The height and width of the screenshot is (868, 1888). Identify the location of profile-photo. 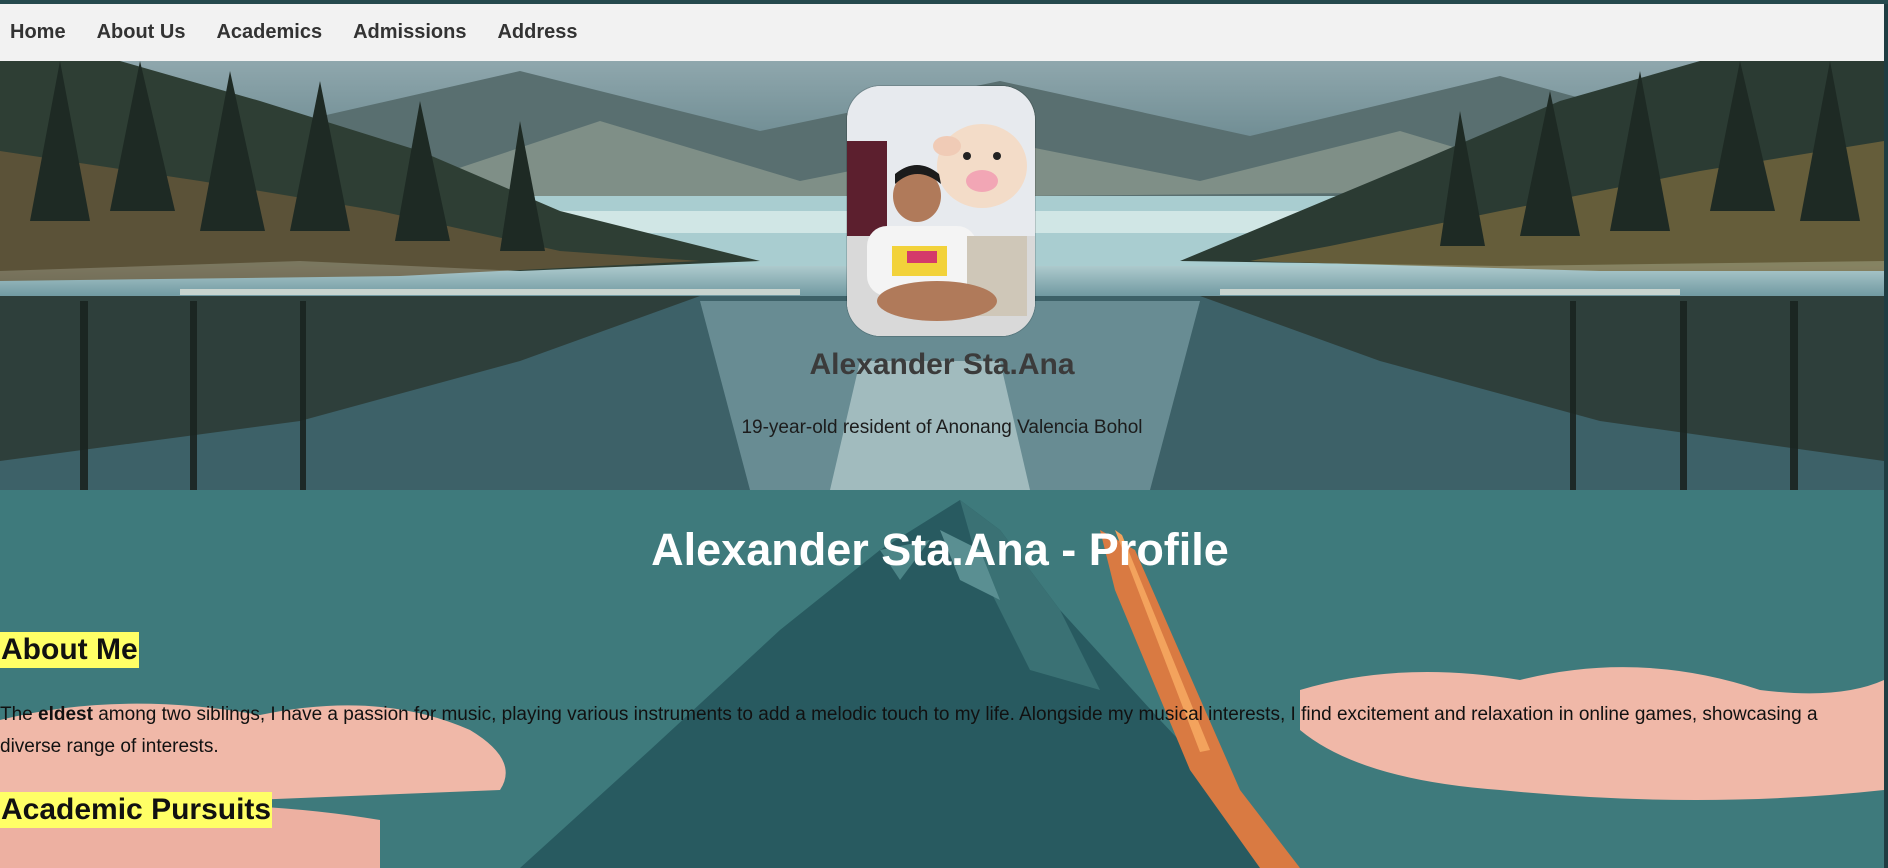
(941, 211).